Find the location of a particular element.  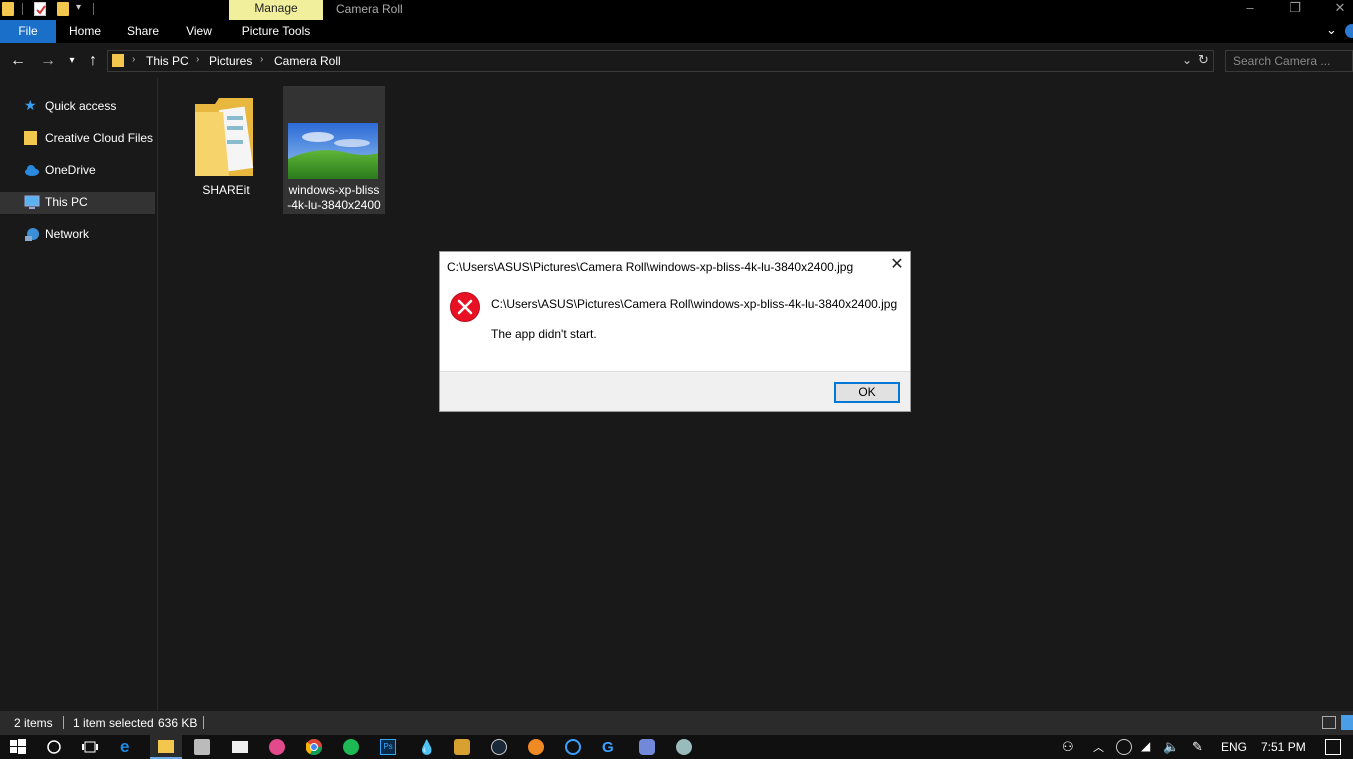

steam-icon is located at coordinates (499, 747).